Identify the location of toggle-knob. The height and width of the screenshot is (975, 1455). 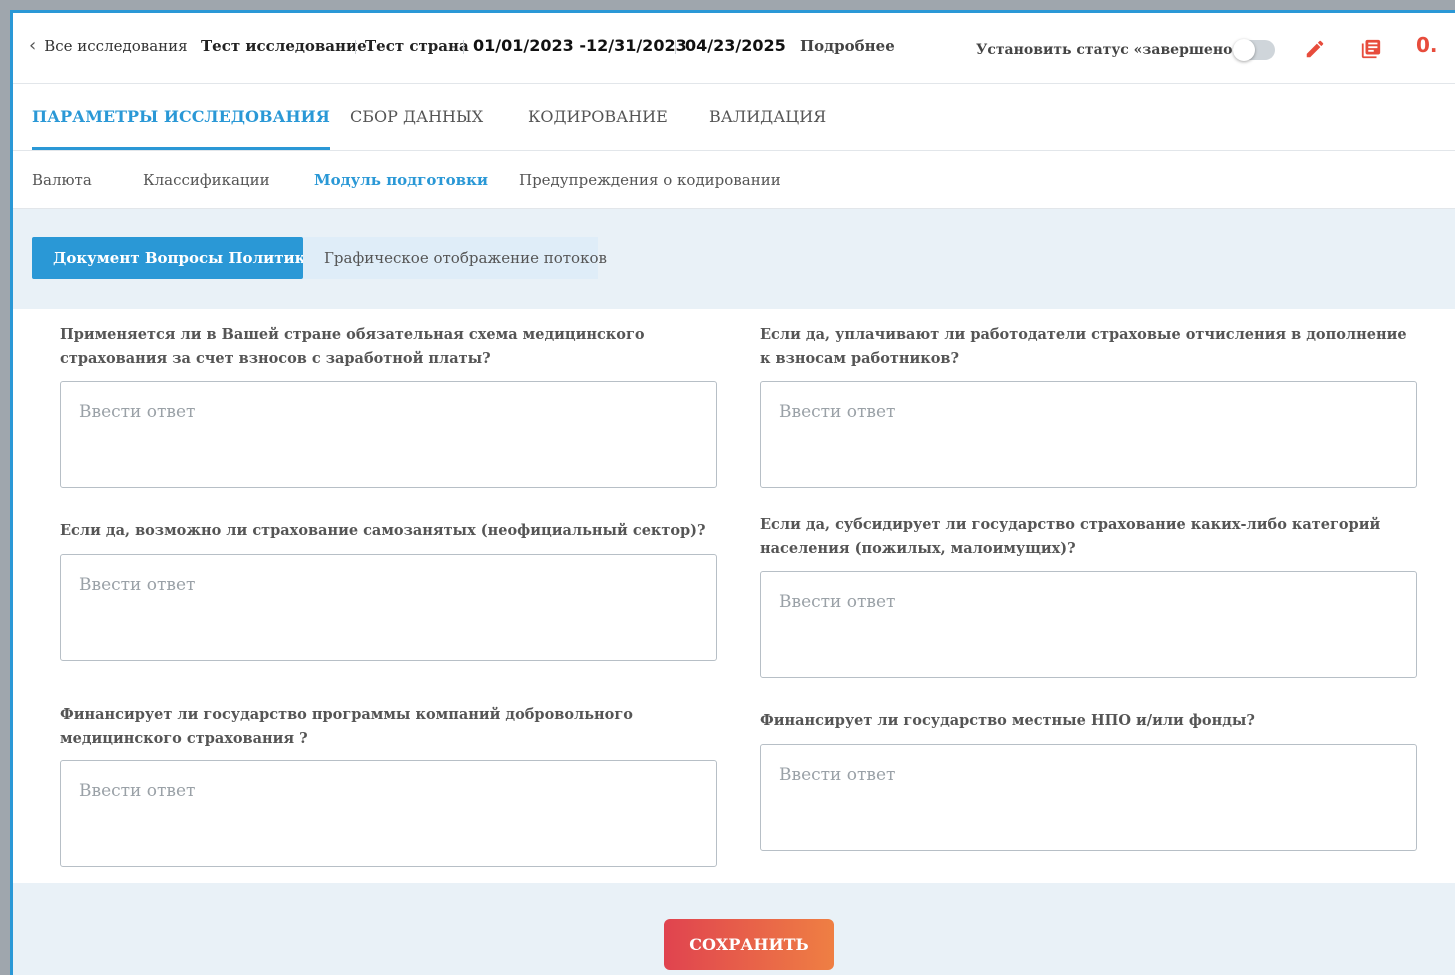
(1244, 50).